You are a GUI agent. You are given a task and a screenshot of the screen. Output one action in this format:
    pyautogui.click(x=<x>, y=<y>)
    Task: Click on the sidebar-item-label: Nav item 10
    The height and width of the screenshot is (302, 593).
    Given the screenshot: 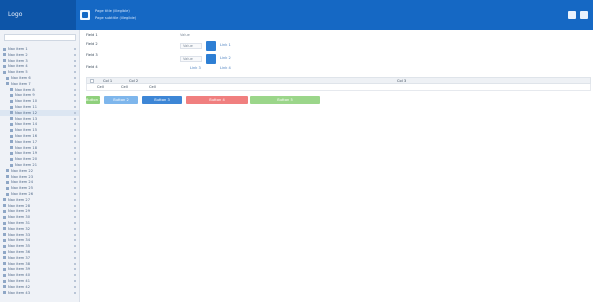 What is the action you would take?
    pyautogui.click(x=26, y=101)
    